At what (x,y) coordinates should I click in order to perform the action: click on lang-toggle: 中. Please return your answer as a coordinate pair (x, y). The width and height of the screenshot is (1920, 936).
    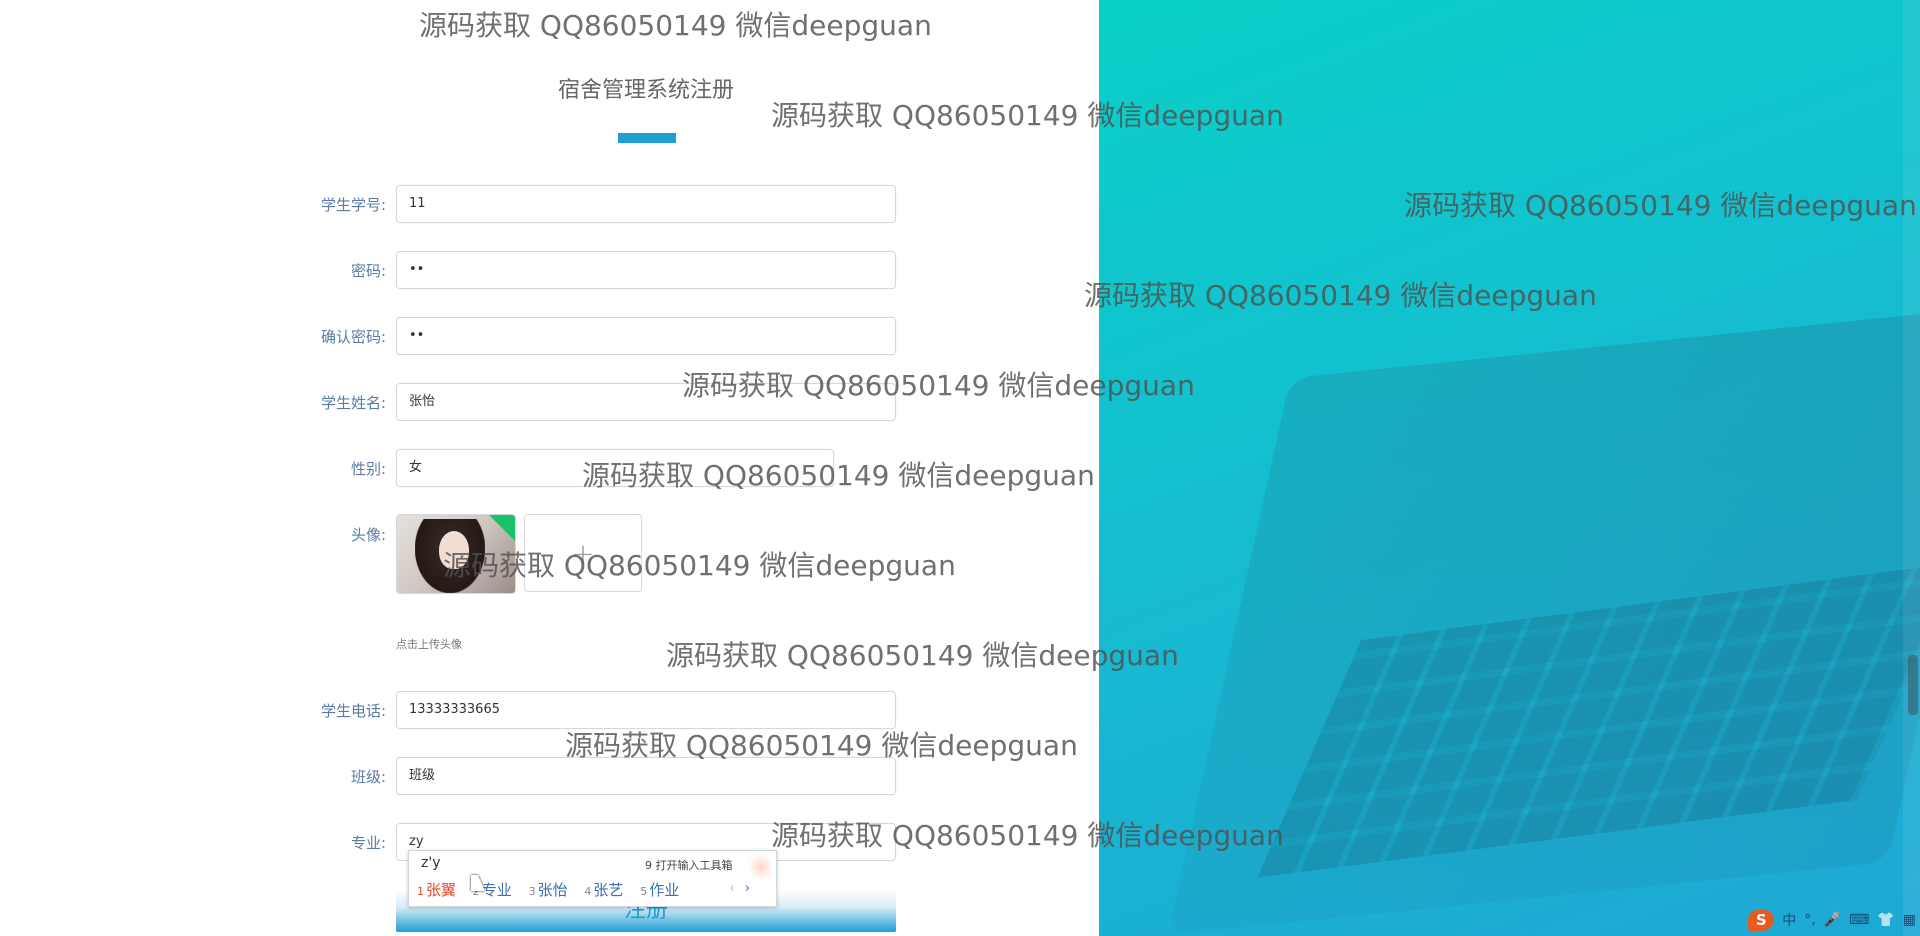
    Looking at the image, I should click on (1789, 920).